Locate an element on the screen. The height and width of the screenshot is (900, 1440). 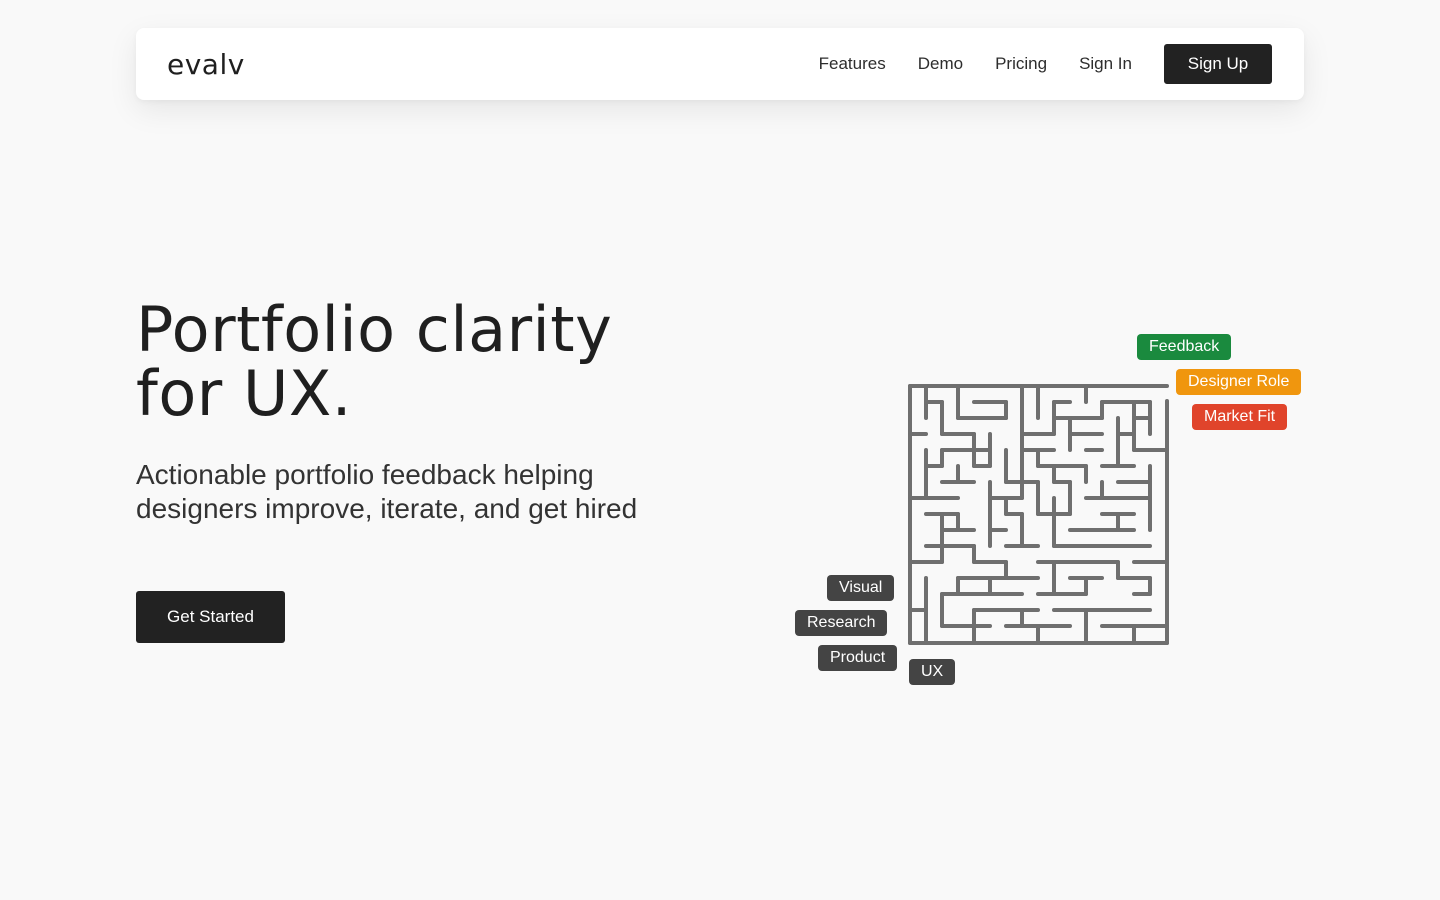
nav-link-features: Features is located at coordinates (852, 64).